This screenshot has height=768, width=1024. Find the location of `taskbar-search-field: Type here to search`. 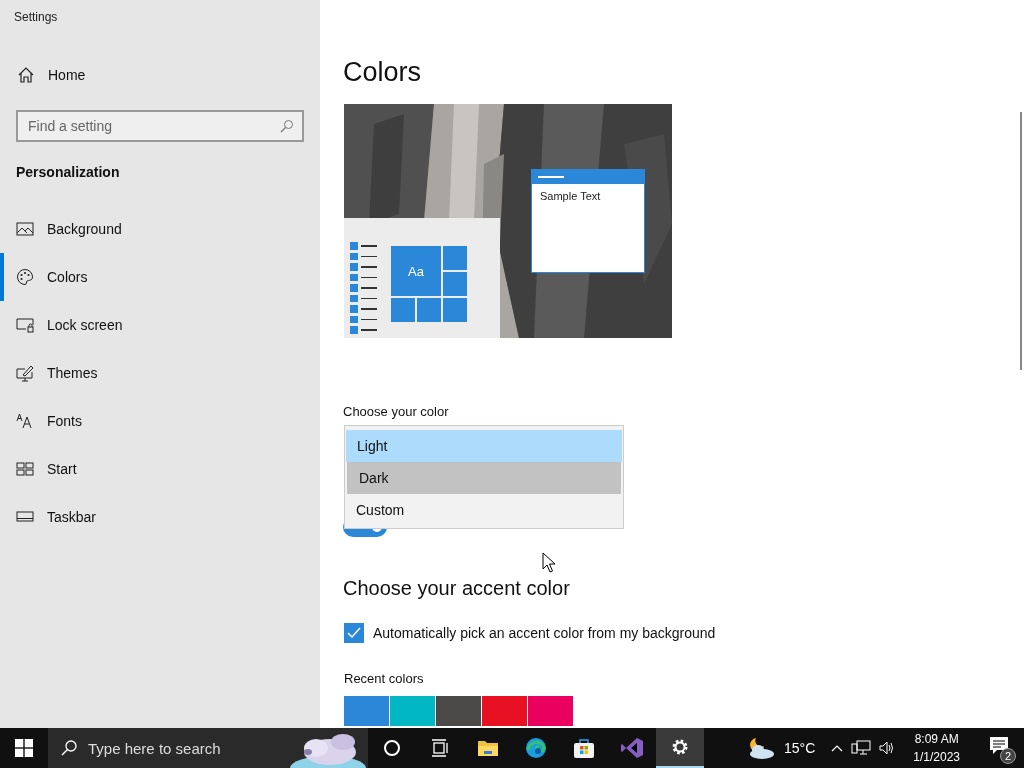

taskbar-search-field: Type here to search is located at coordinates (168, 748).